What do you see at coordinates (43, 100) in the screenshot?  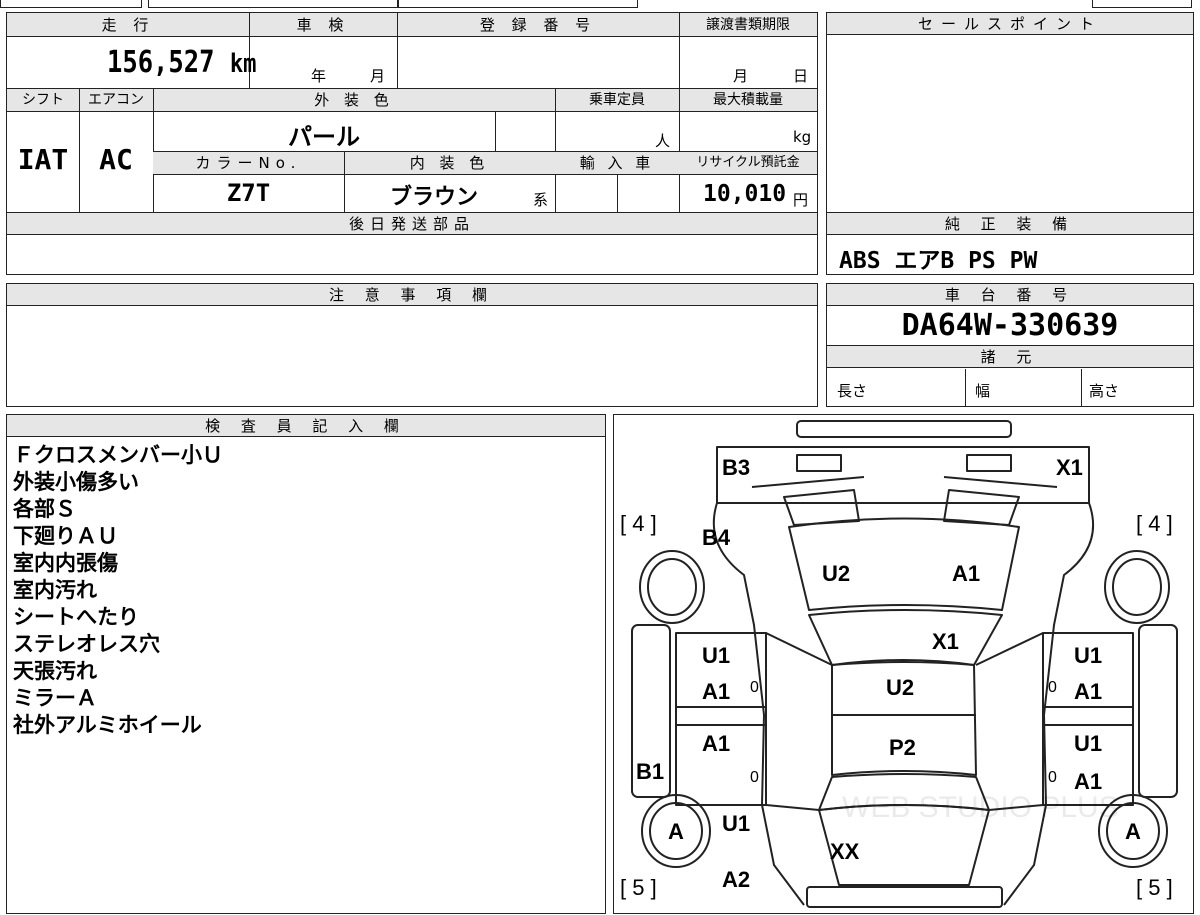 I see `shift-label: シフト` at bounding box center [43, 100].